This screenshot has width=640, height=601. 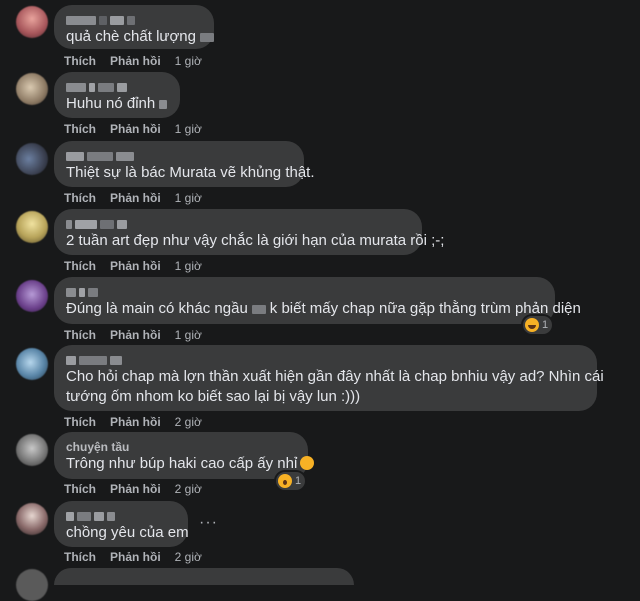 I want to click on wow-emoji-icon, so click(x=285, y=481).